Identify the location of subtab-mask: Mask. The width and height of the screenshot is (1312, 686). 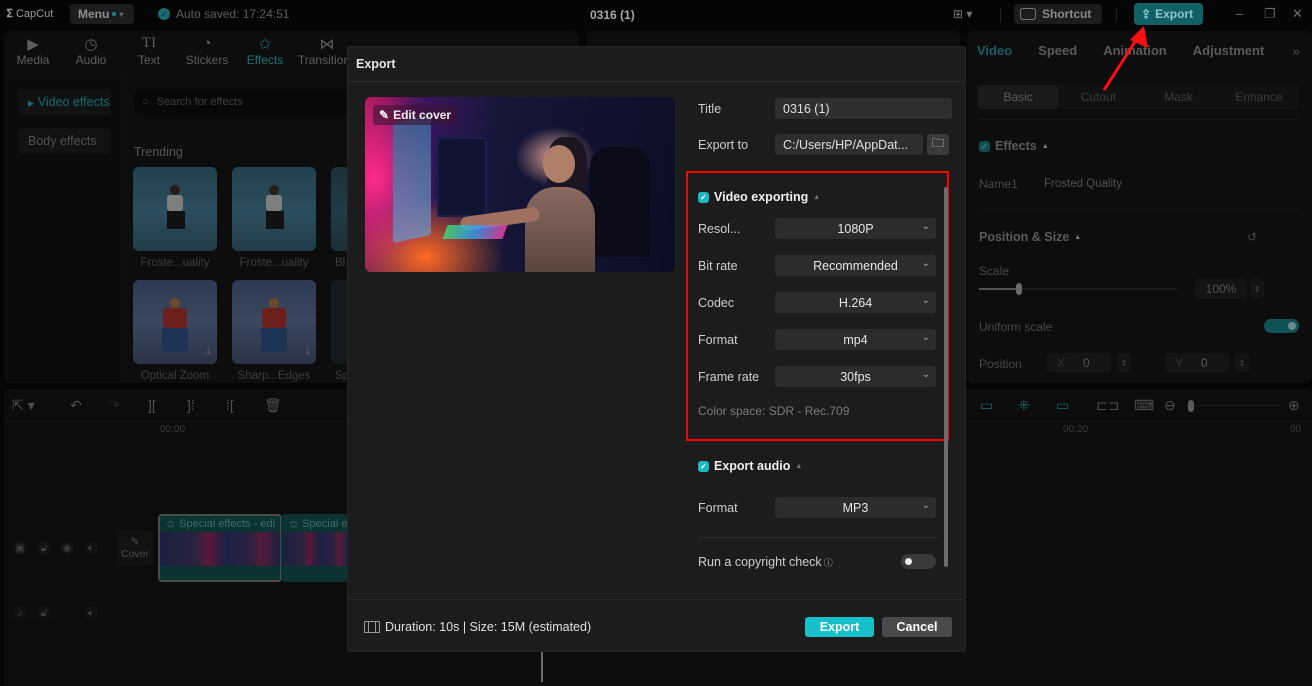
(1179, 97).